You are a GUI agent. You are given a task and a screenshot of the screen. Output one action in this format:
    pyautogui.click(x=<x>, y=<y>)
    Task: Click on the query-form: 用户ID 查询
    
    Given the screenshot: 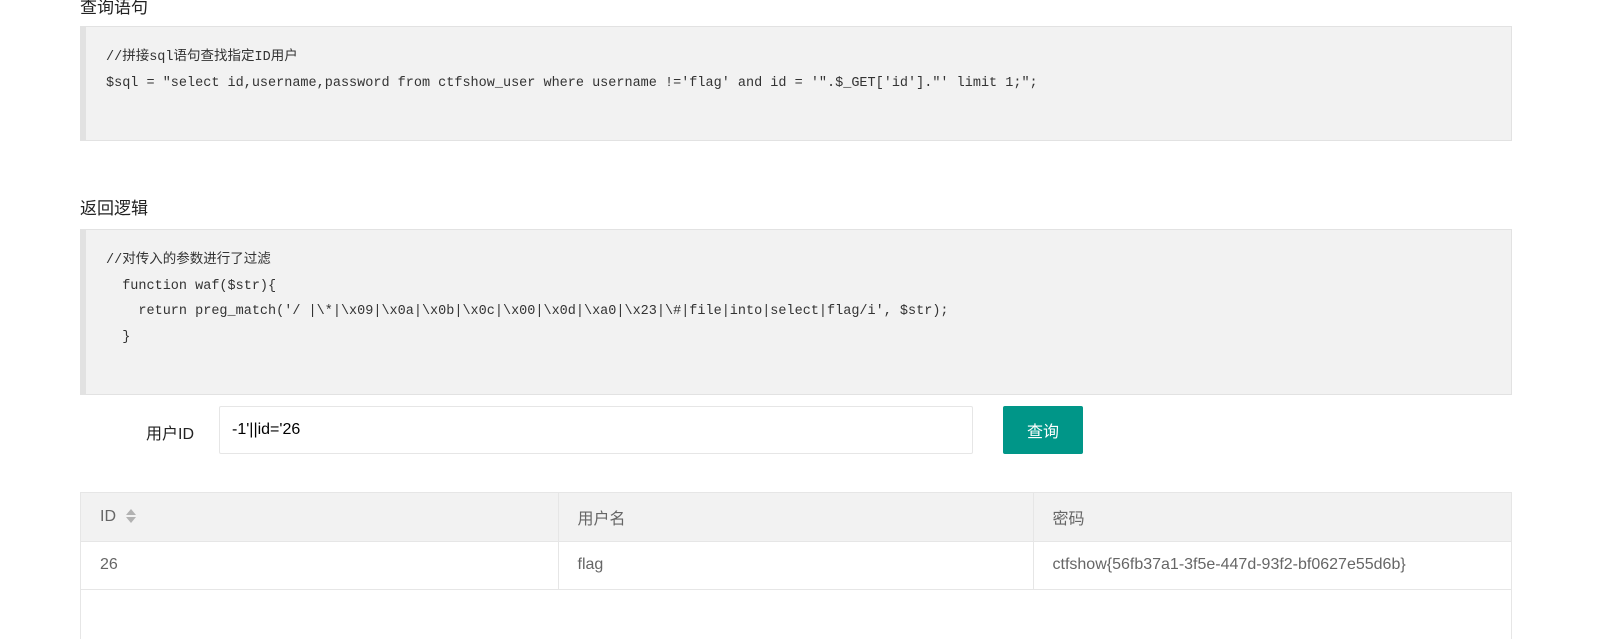 What is the action you would take?
    pyautogui.click(x=812, y=431)
    